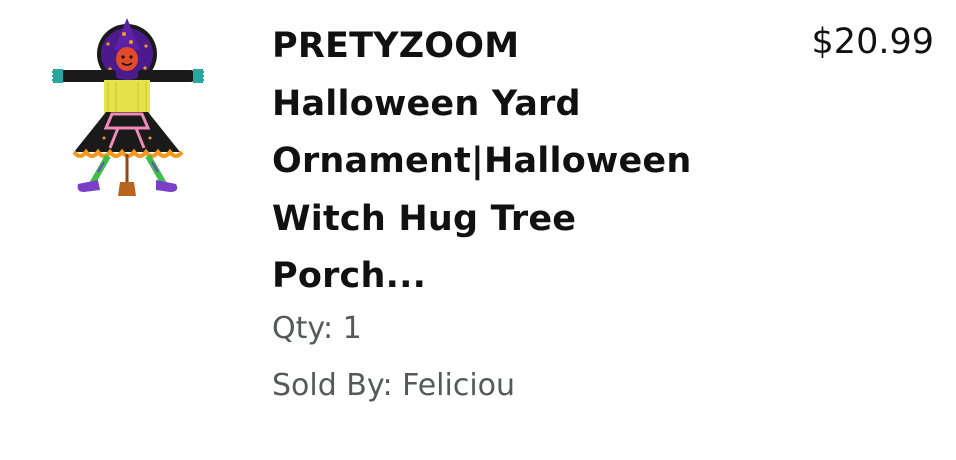 The height and width of the screenshot is (460, 956). What do you see at coordinates (424, 218) in the screenshot?
I see `title-line: Witch Hug Tree` at bounding box center [424, 218].